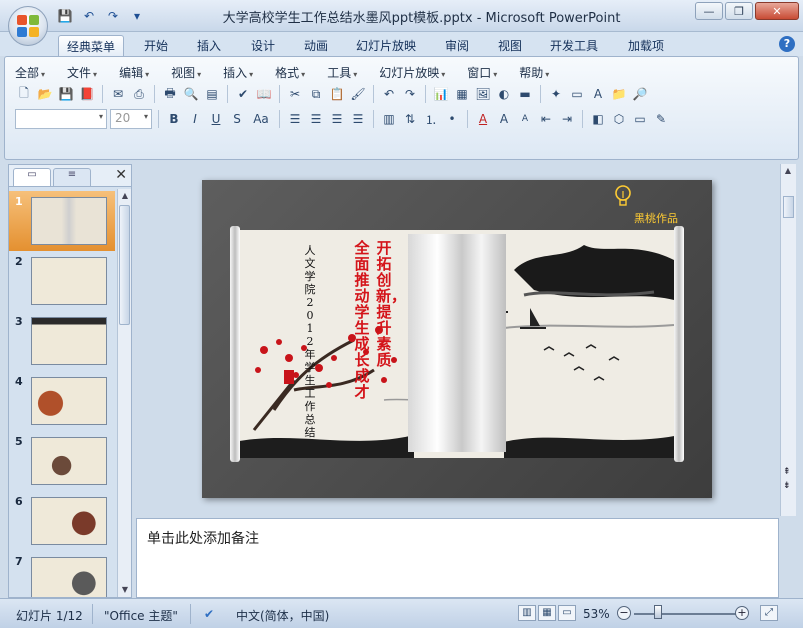 Image resolution: width=803 pixels, height=628 pixels. Describe the element at coordinates (431, 119) in the screenshot. I see `numbering-icon: ⒈` at that location.